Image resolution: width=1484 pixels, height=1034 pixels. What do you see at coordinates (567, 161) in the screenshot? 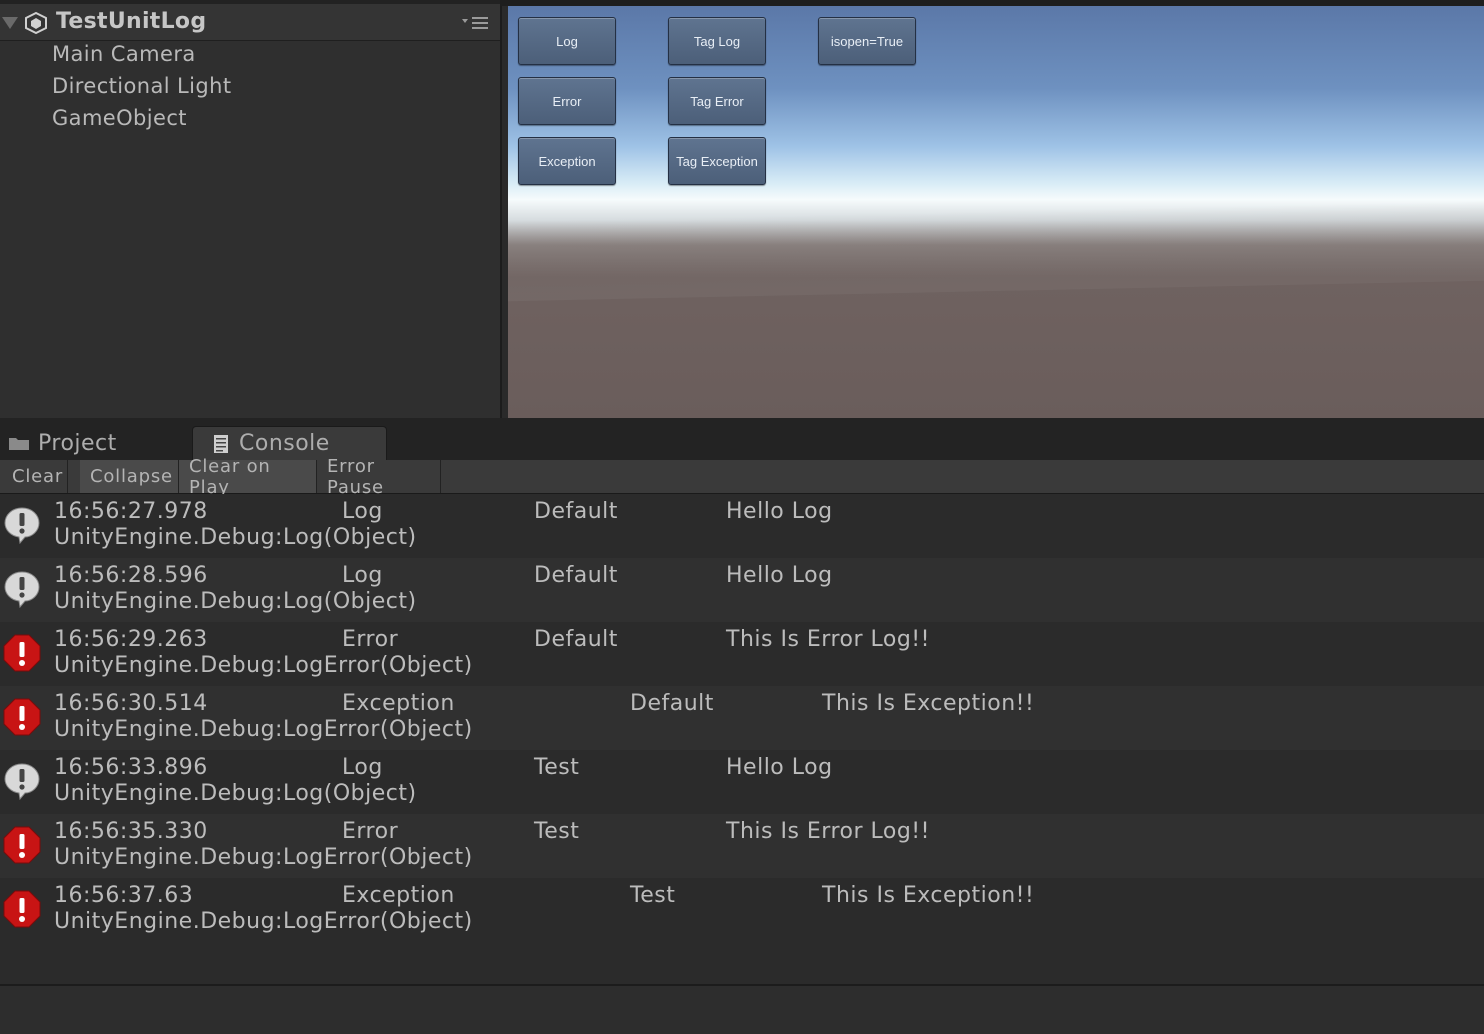
I see `exception-button: Exception` at bounding box center [567, 161].